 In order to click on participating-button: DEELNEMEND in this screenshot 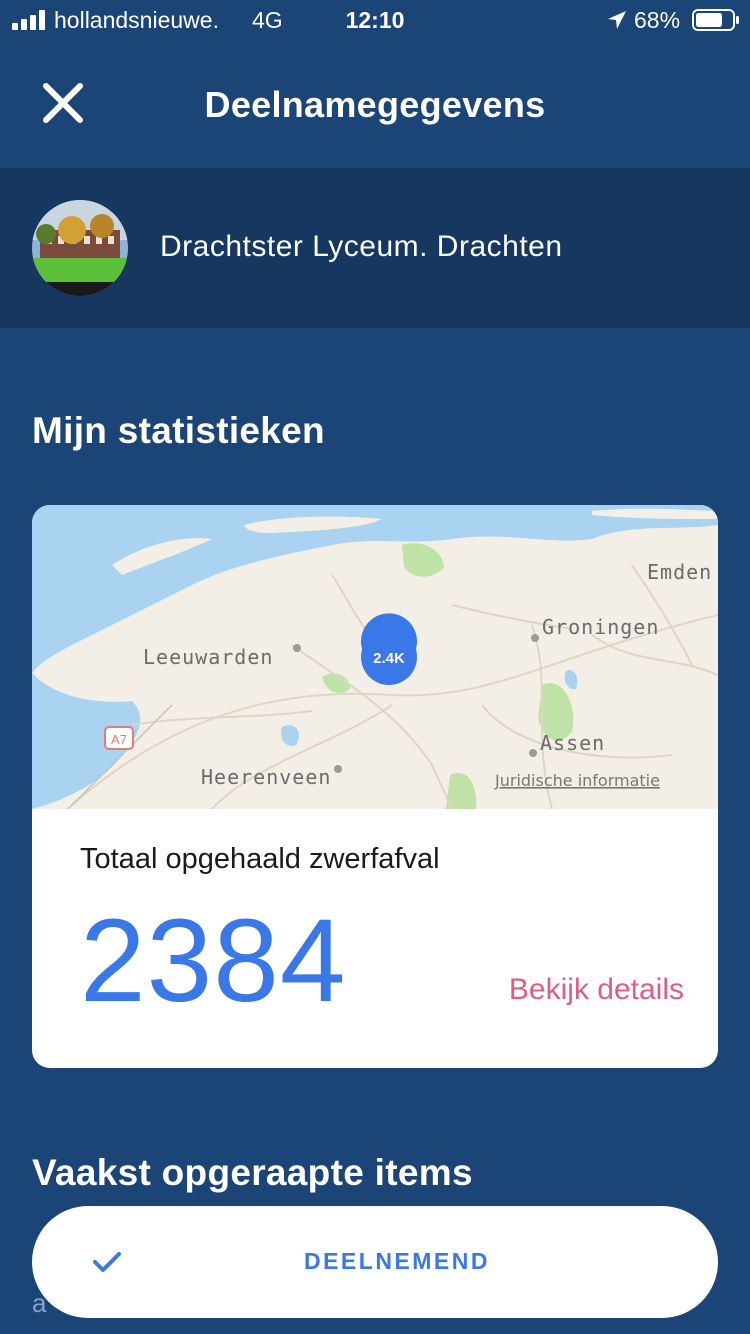, I will do `click(375, 1262)`.